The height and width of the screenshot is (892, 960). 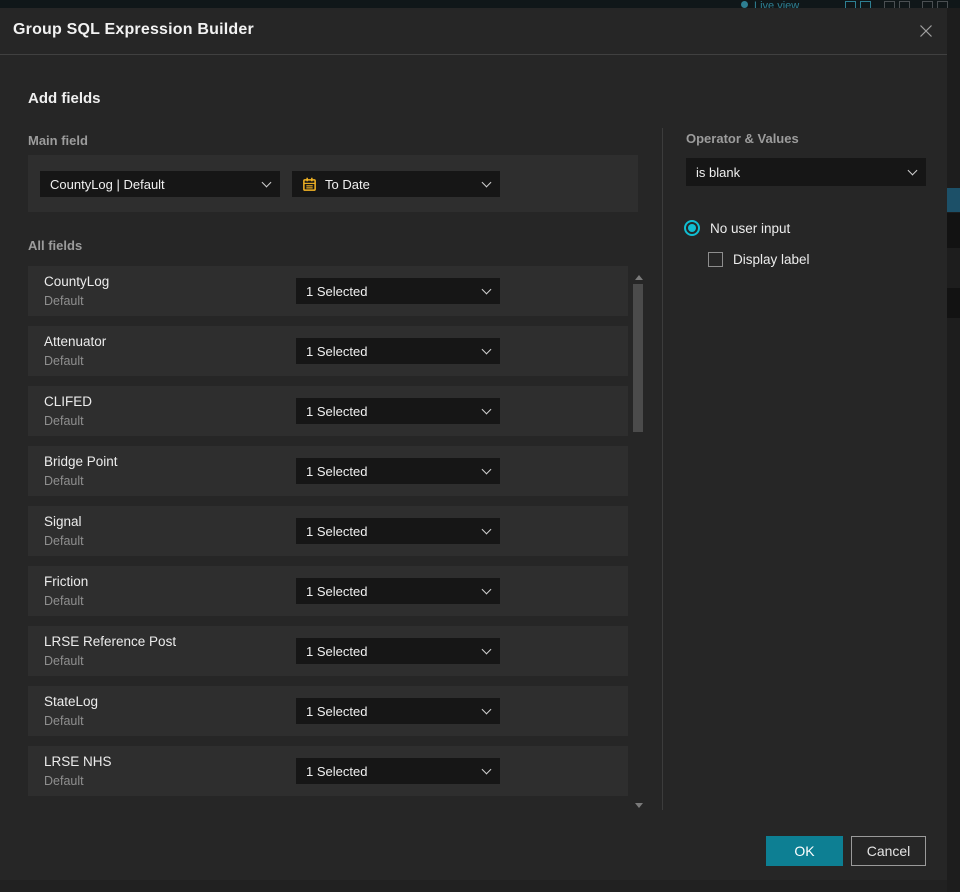 What do you see at coordinates (804, 851) in the screenshot?
I see `ok-button: OK` at bounding box center [804, 851].